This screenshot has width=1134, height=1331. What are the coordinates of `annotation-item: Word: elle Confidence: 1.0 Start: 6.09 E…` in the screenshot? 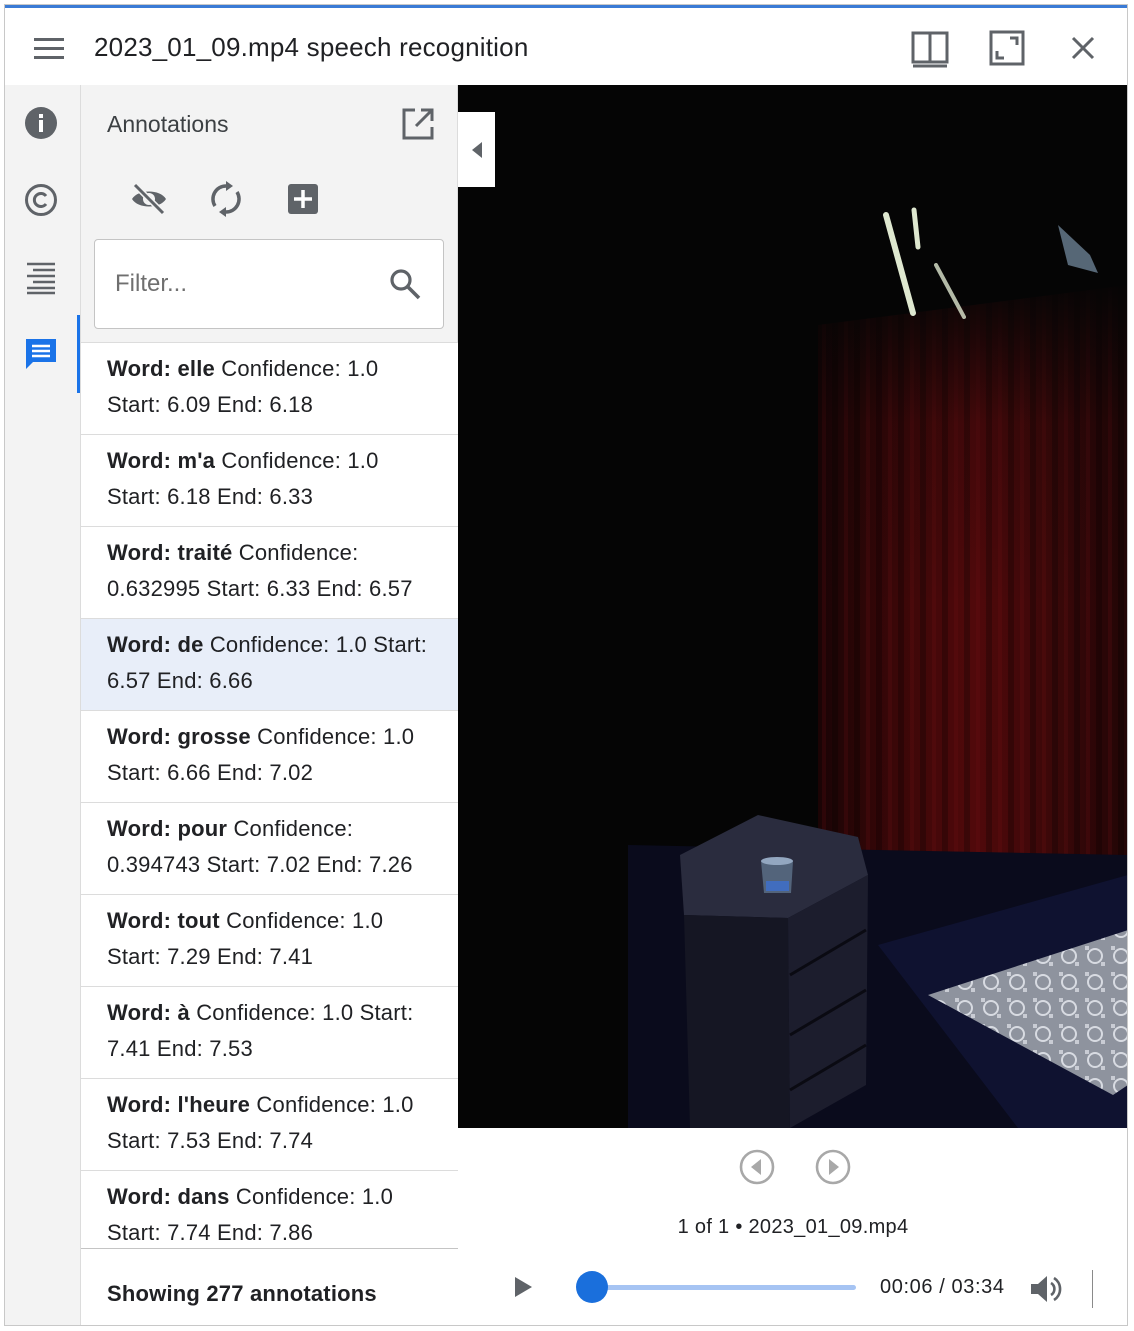 It's located at (269, 389).